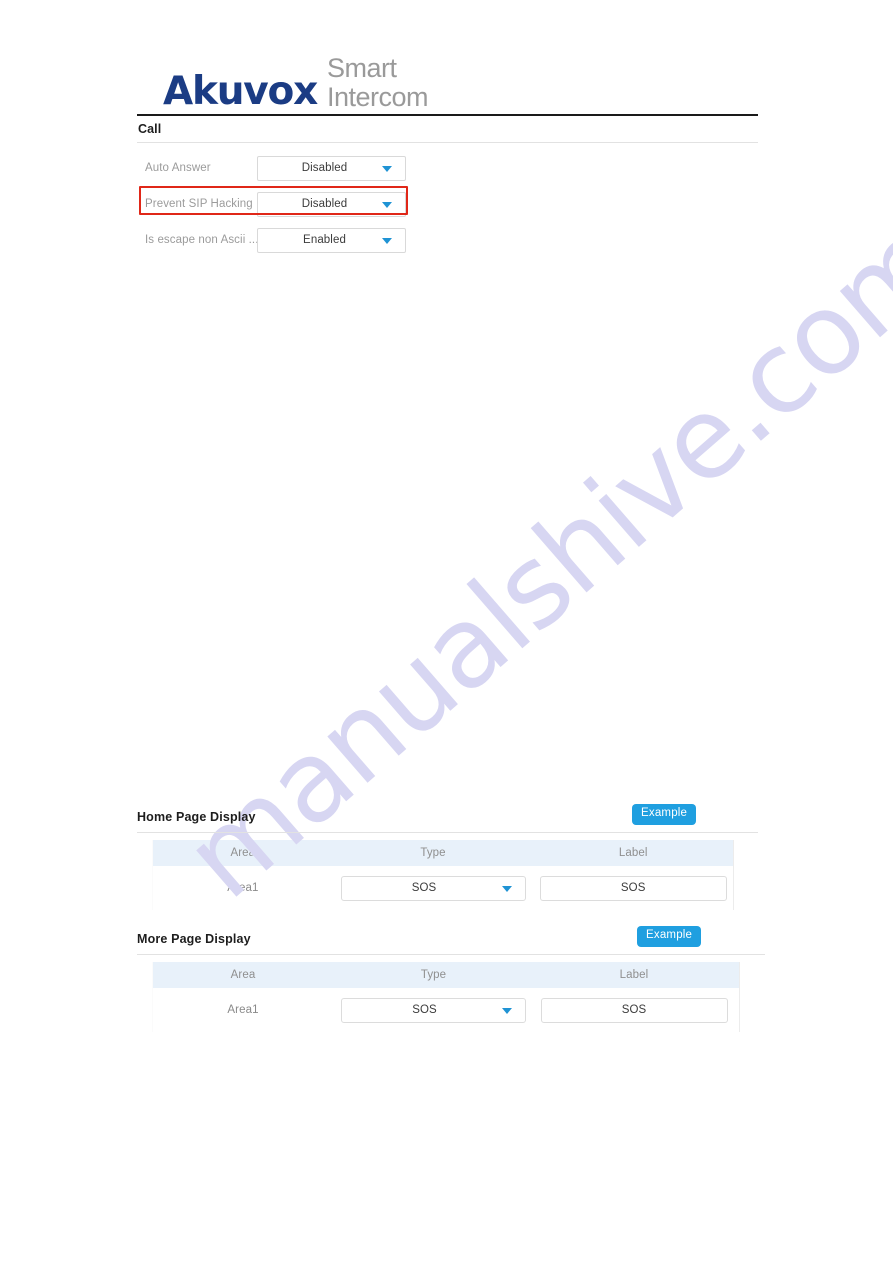 This screenshot has width=893, height=1263. Describe the element at coordinates (240, 91) in the screenshot. I see `logo-wordmark: Akuvox` at that location.